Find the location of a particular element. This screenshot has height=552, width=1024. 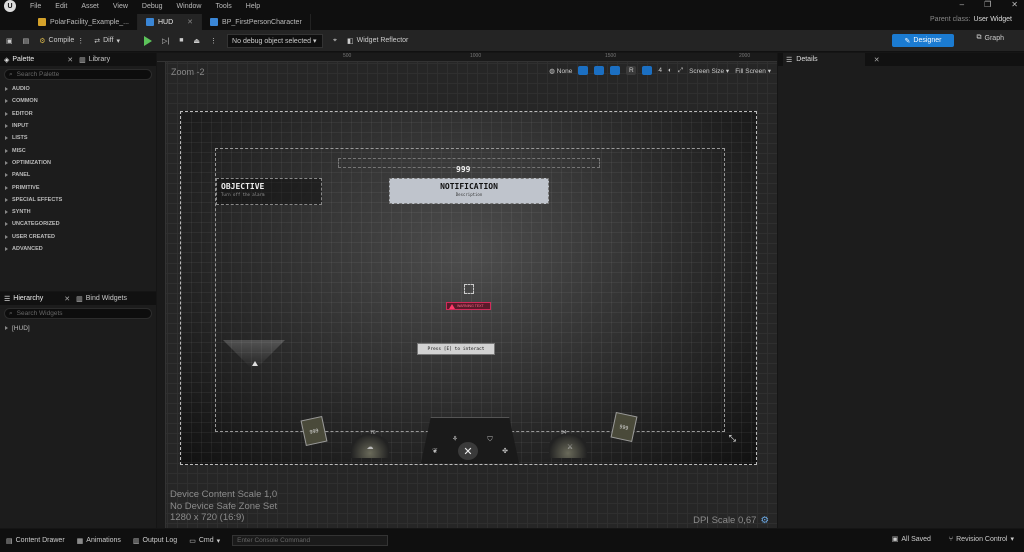

tab-bind-widgets: ▥ Bind Widgets is located at coordinates (101, 299).